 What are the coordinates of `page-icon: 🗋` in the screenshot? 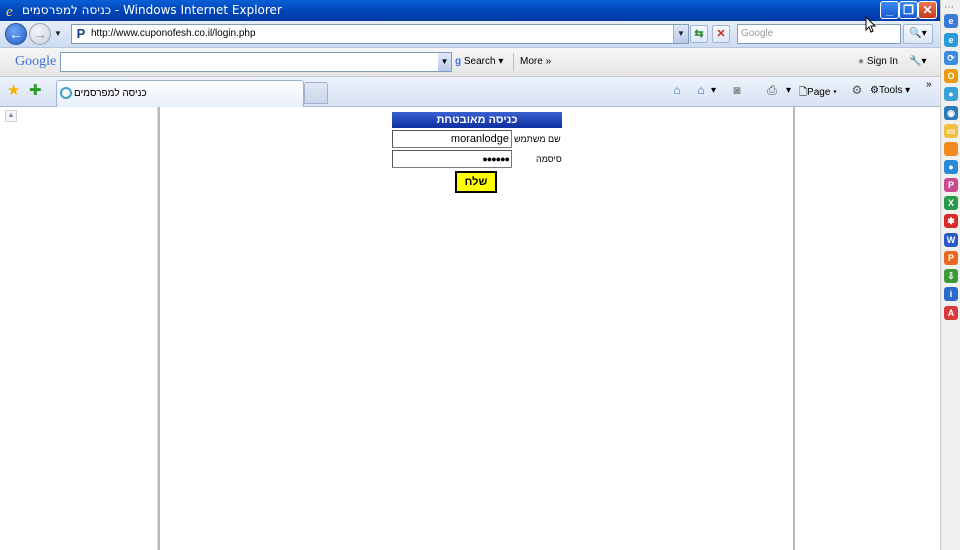 It's located at (803, 92).